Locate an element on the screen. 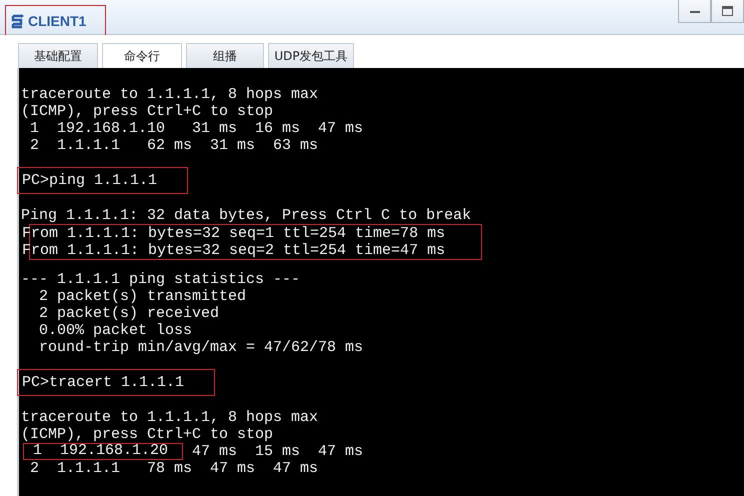  terminal-line: 1 192.168.1.10 31 ms 16 ms 47 ms is located at coordinates (196, 128).